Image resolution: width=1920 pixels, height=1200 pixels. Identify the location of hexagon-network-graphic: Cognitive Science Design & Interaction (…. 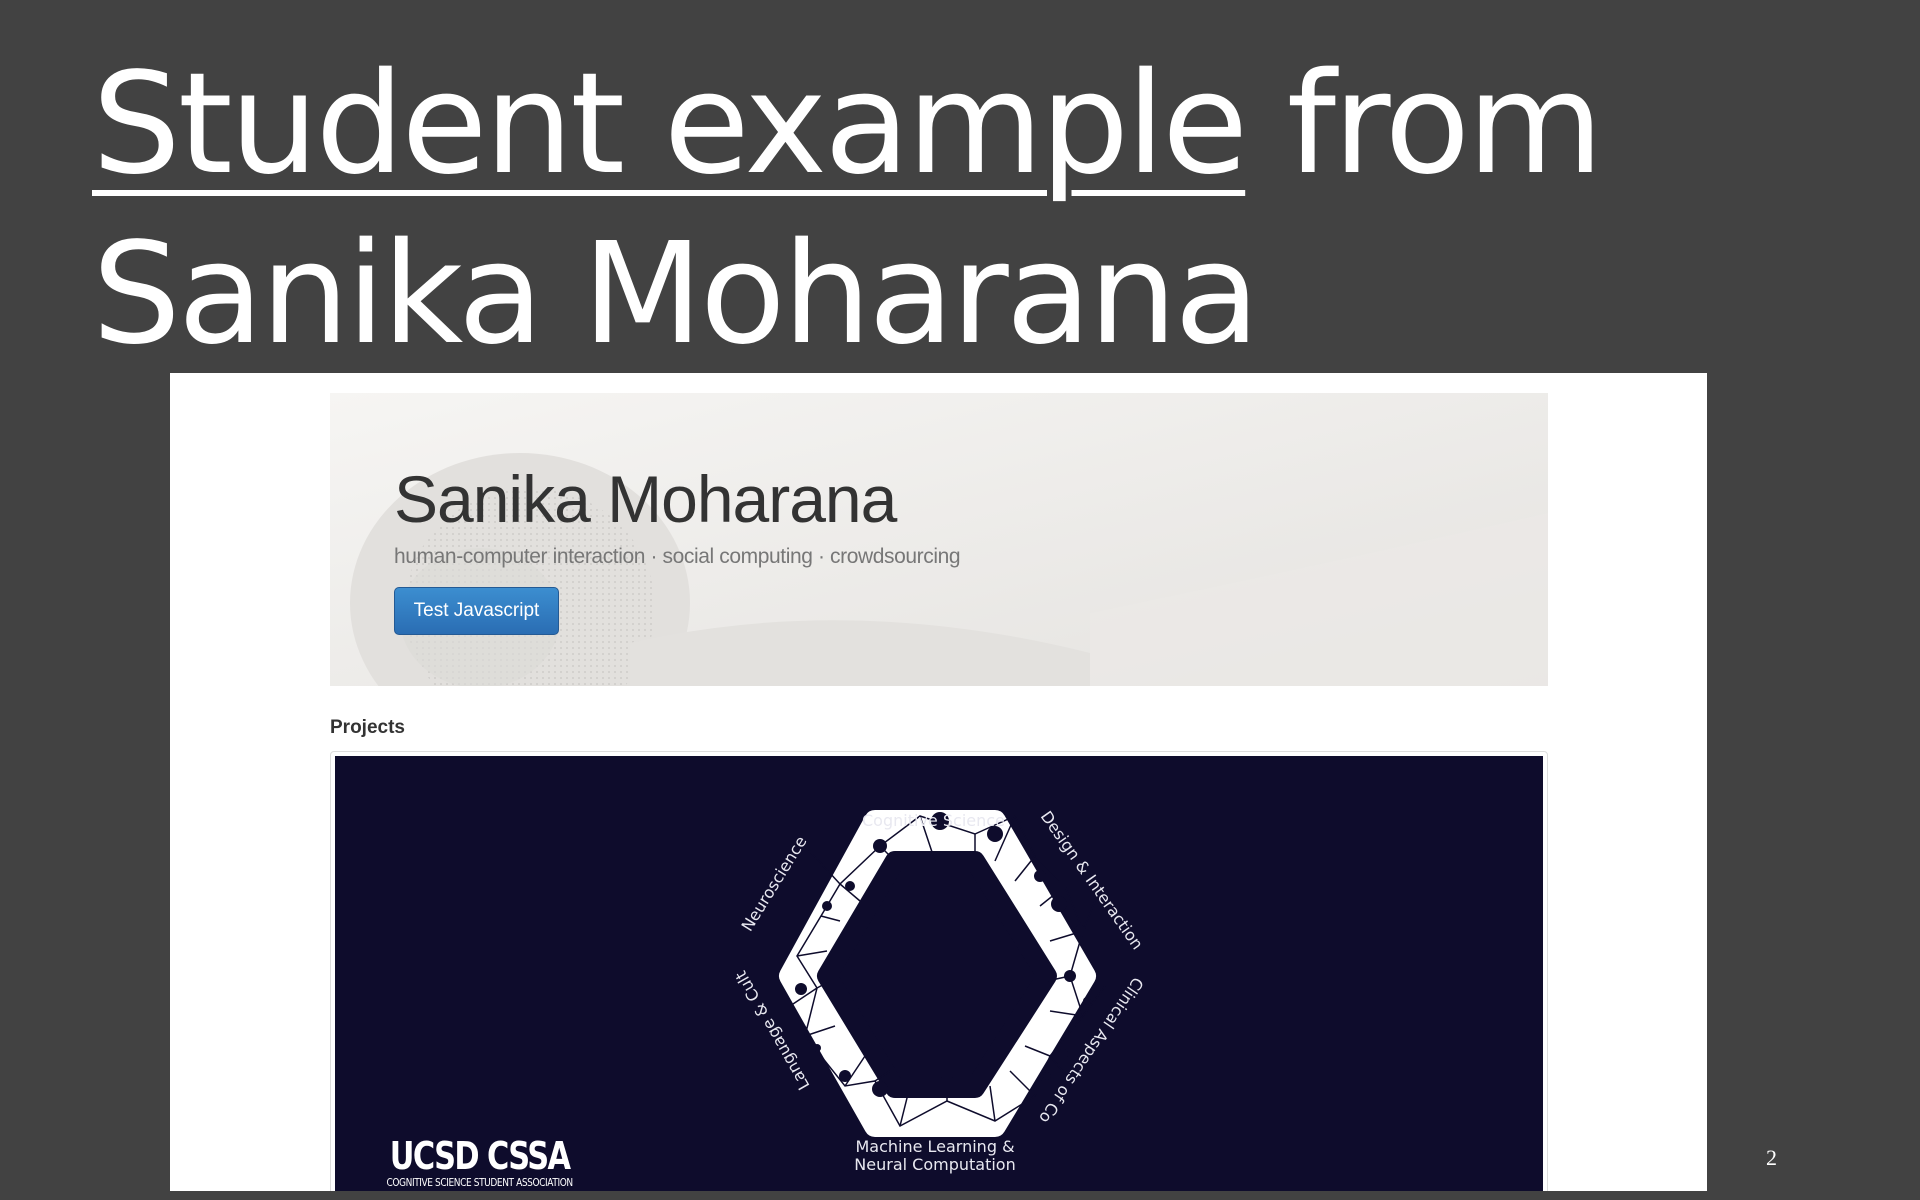
(741, 965).